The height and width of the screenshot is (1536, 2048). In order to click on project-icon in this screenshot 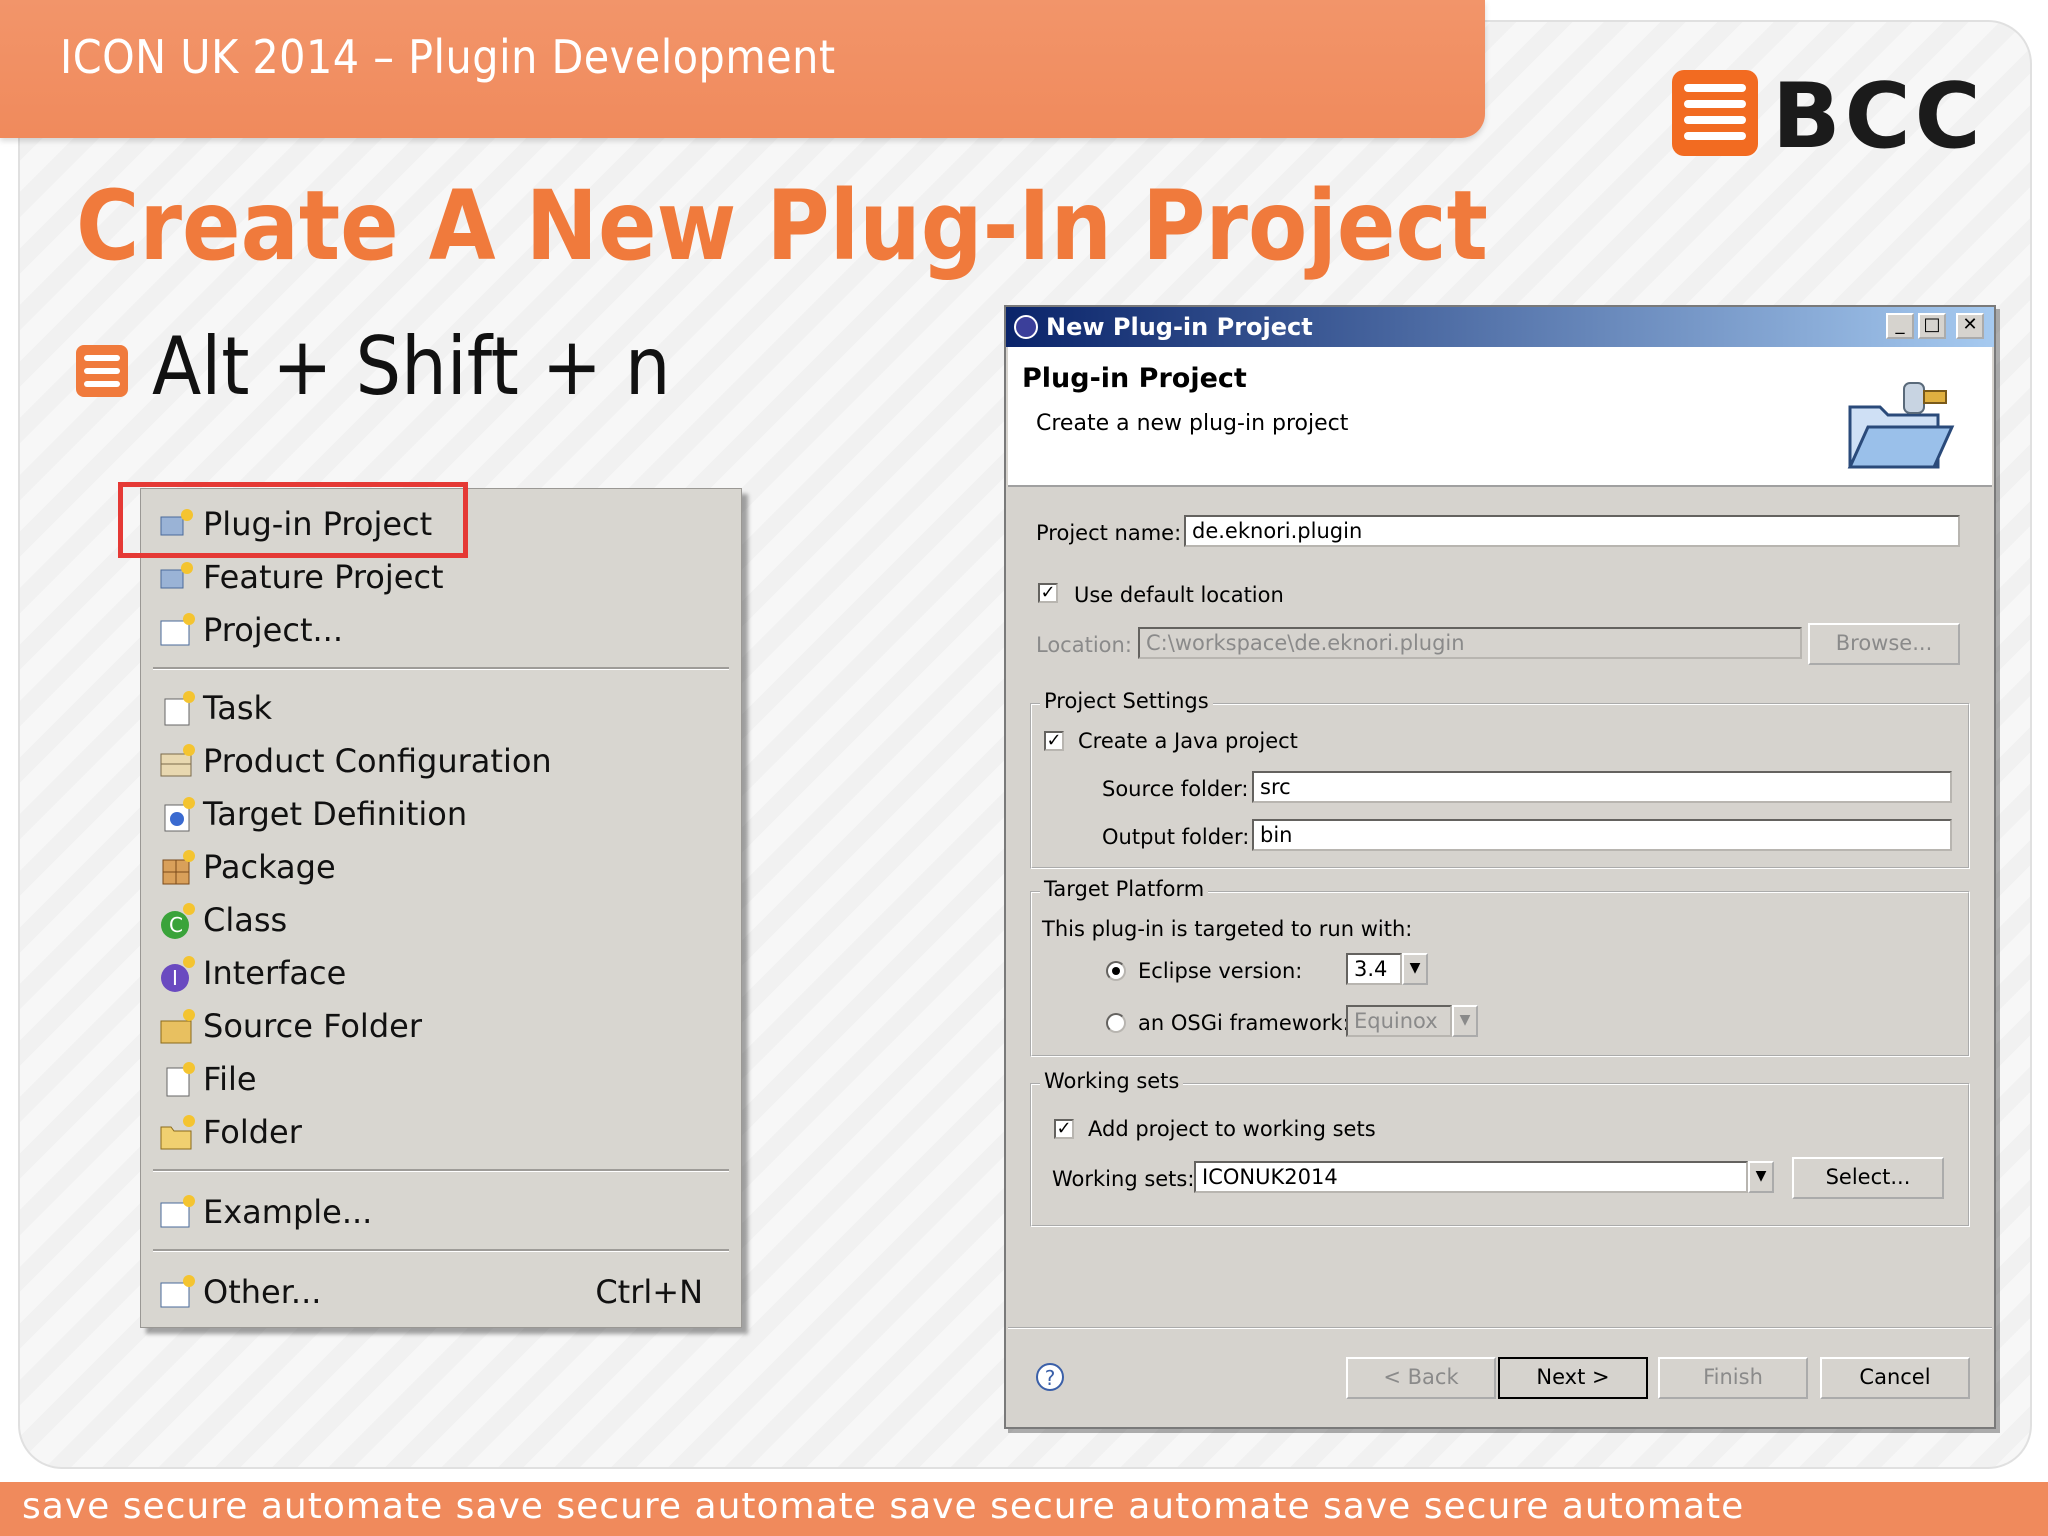, I will do `click(177, 631)`.